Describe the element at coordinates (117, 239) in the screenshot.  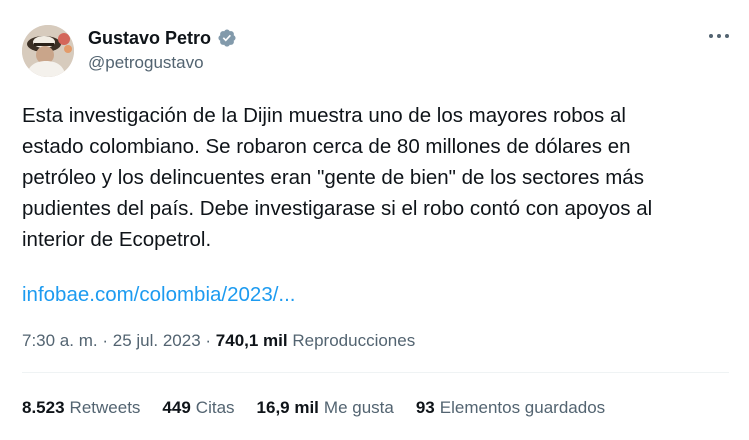
I see `tweet-text-line: interior de Ecopetrol.` at that location.